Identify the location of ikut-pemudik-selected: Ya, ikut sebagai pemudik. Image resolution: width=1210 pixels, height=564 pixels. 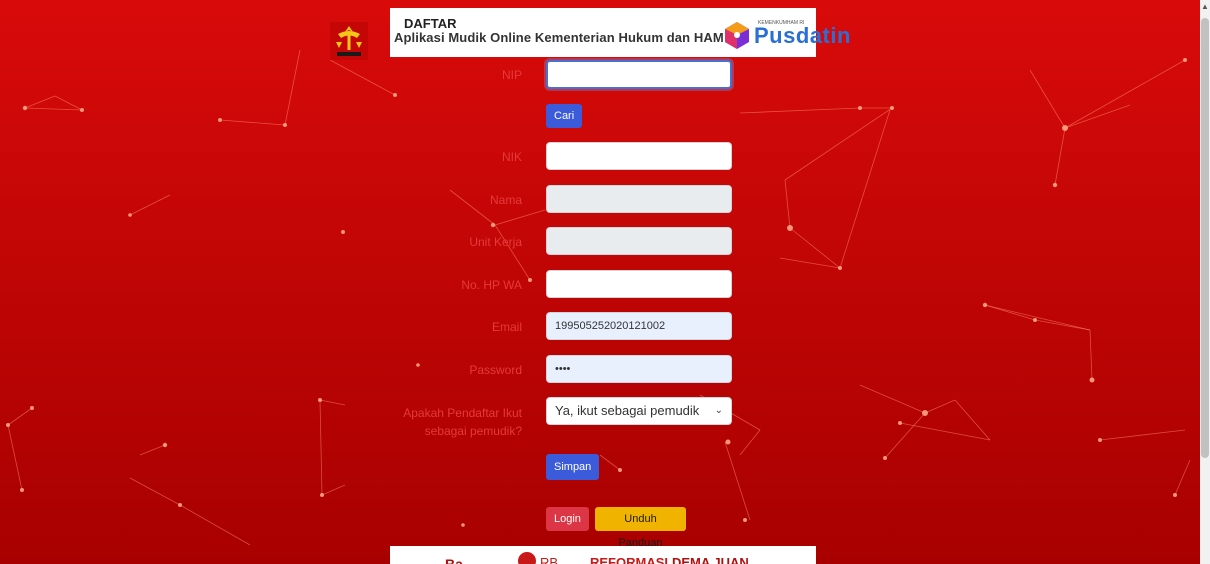
(627, 410).